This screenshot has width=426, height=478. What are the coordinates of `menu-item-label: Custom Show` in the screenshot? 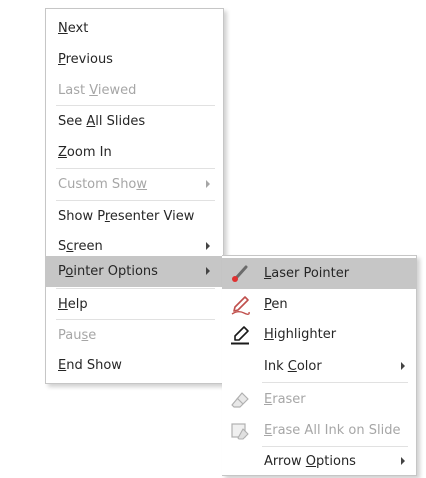 It's located at (103, 184).